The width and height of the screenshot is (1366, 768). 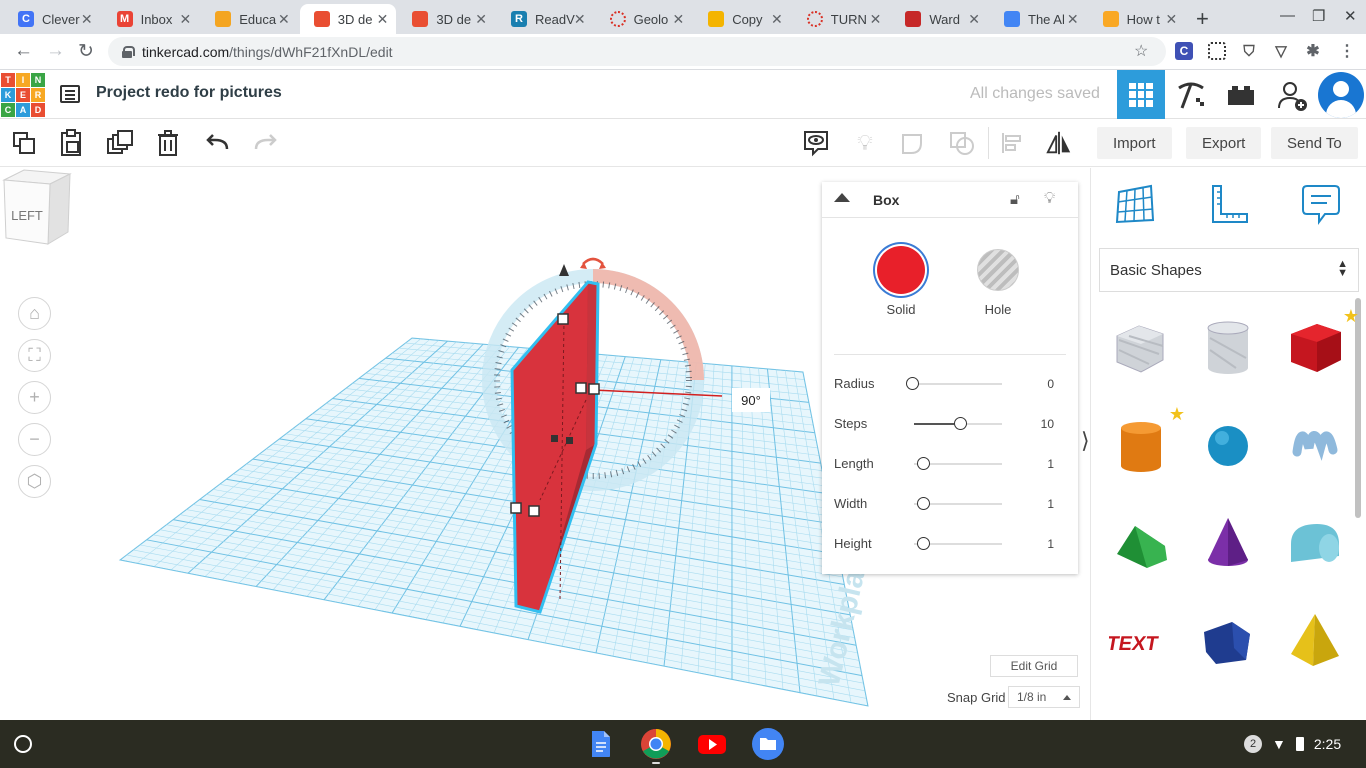 I want to click on 3d-view-button, so click(x=1141, y=94).